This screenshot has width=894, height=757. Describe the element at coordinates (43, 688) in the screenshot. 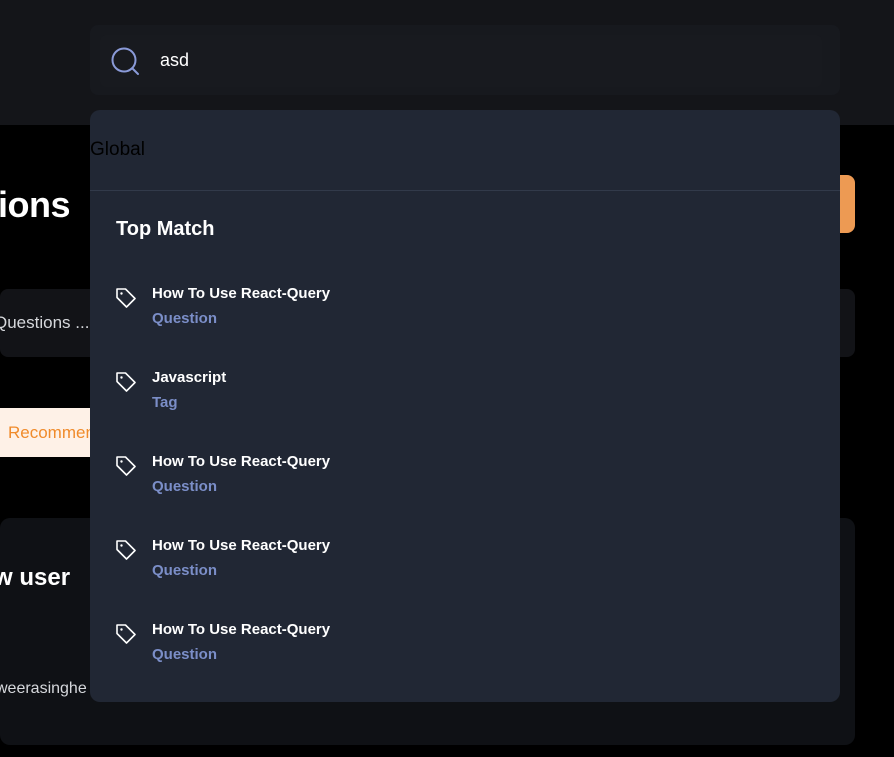

I see `question-card-author: weerasinghe` at that location.